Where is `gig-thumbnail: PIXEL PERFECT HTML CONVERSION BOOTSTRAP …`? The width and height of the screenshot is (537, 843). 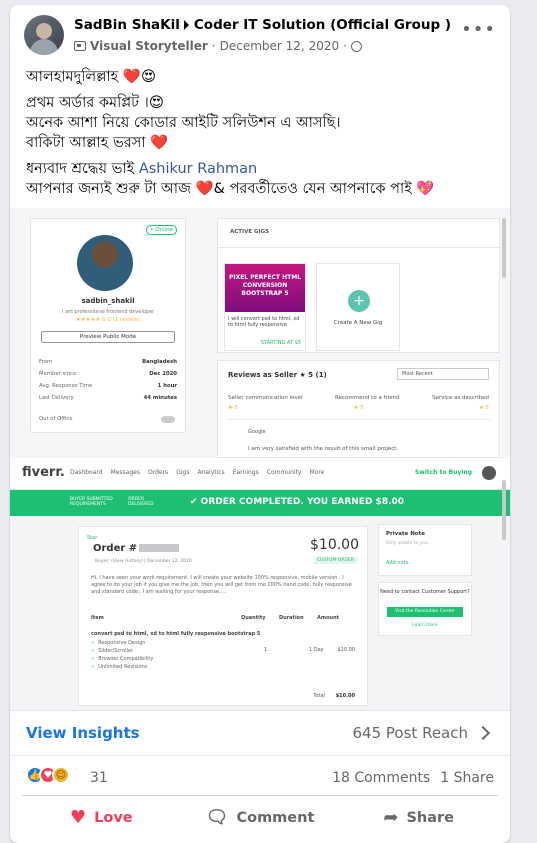 gig-thumbnail: PIXEL PERFECT HTML CONVERSION BOOTSTRAP … is located at coordinates (265, 288).